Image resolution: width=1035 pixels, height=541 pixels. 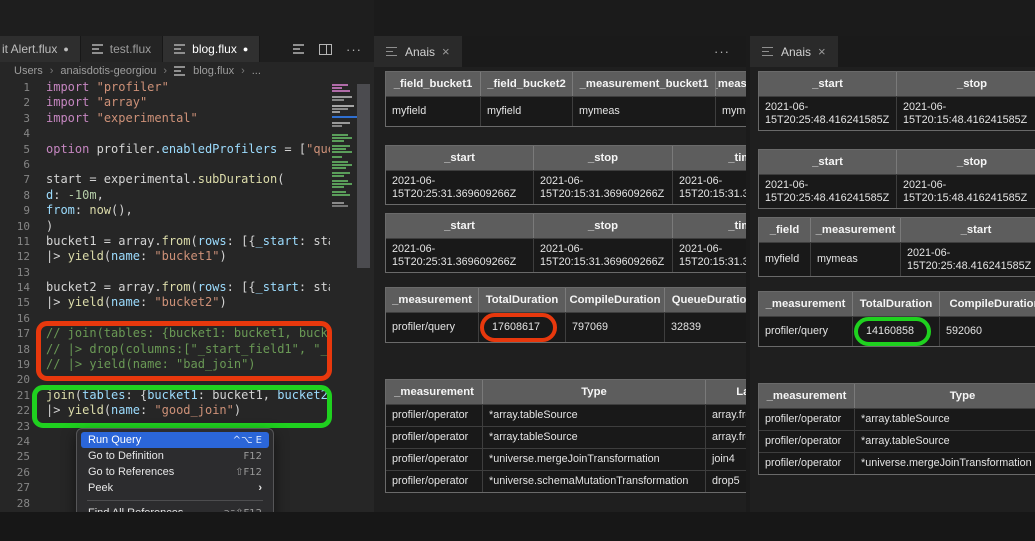 I want to click on table-cell: mymeas, so click(x=644, y=111).